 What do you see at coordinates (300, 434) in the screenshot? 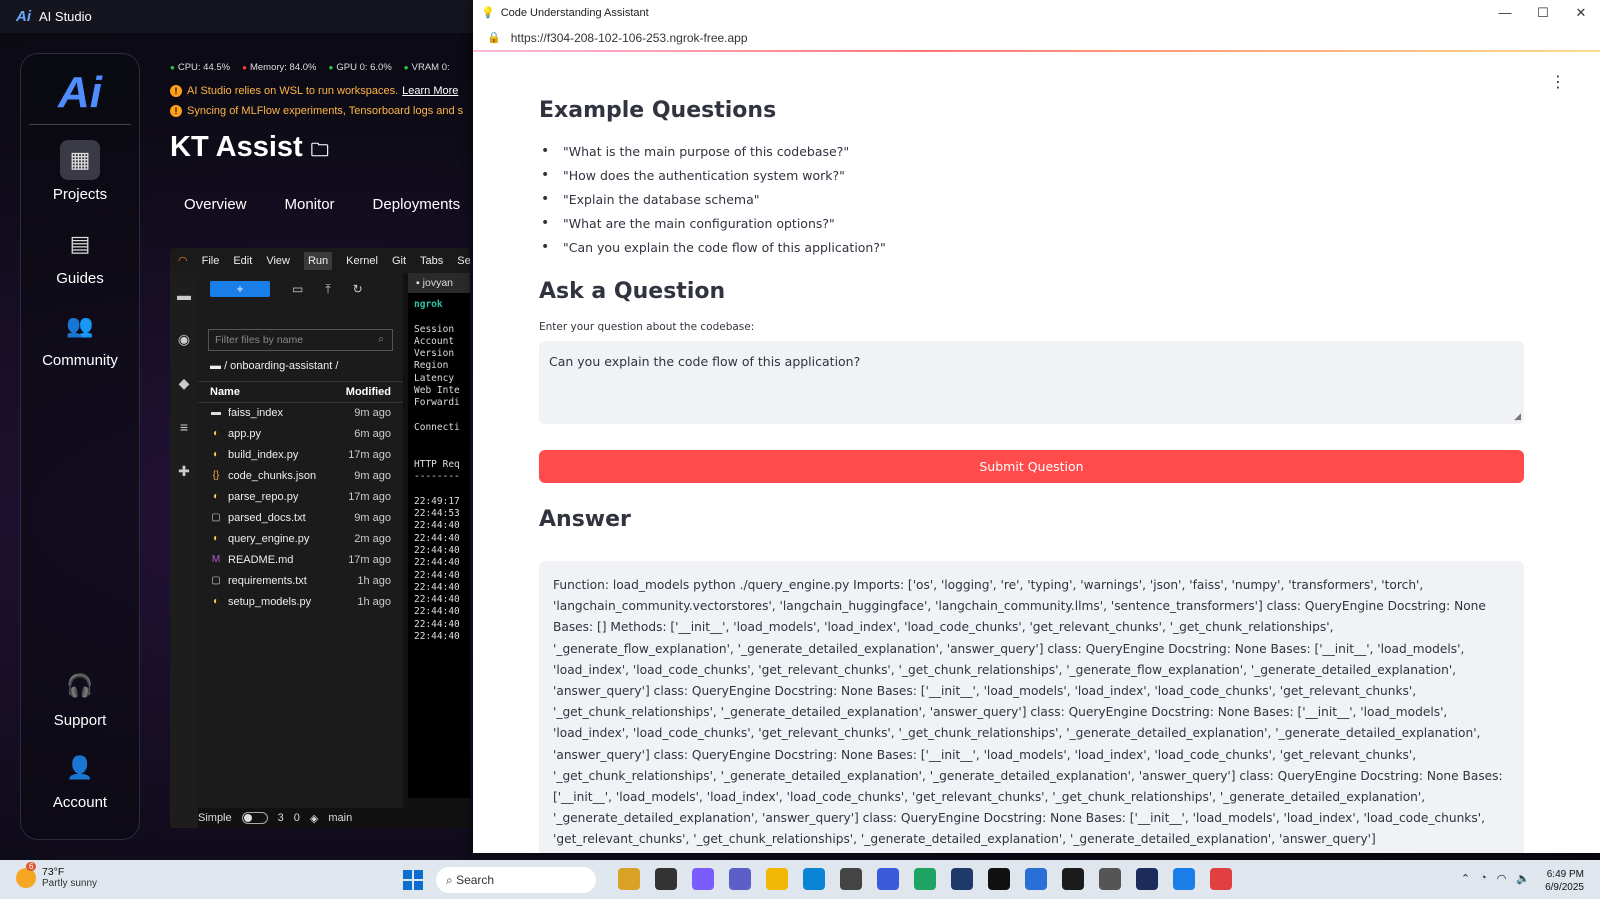
I see `file-row: ◐ app.py 6m ago` at bounding box center [300, 434].